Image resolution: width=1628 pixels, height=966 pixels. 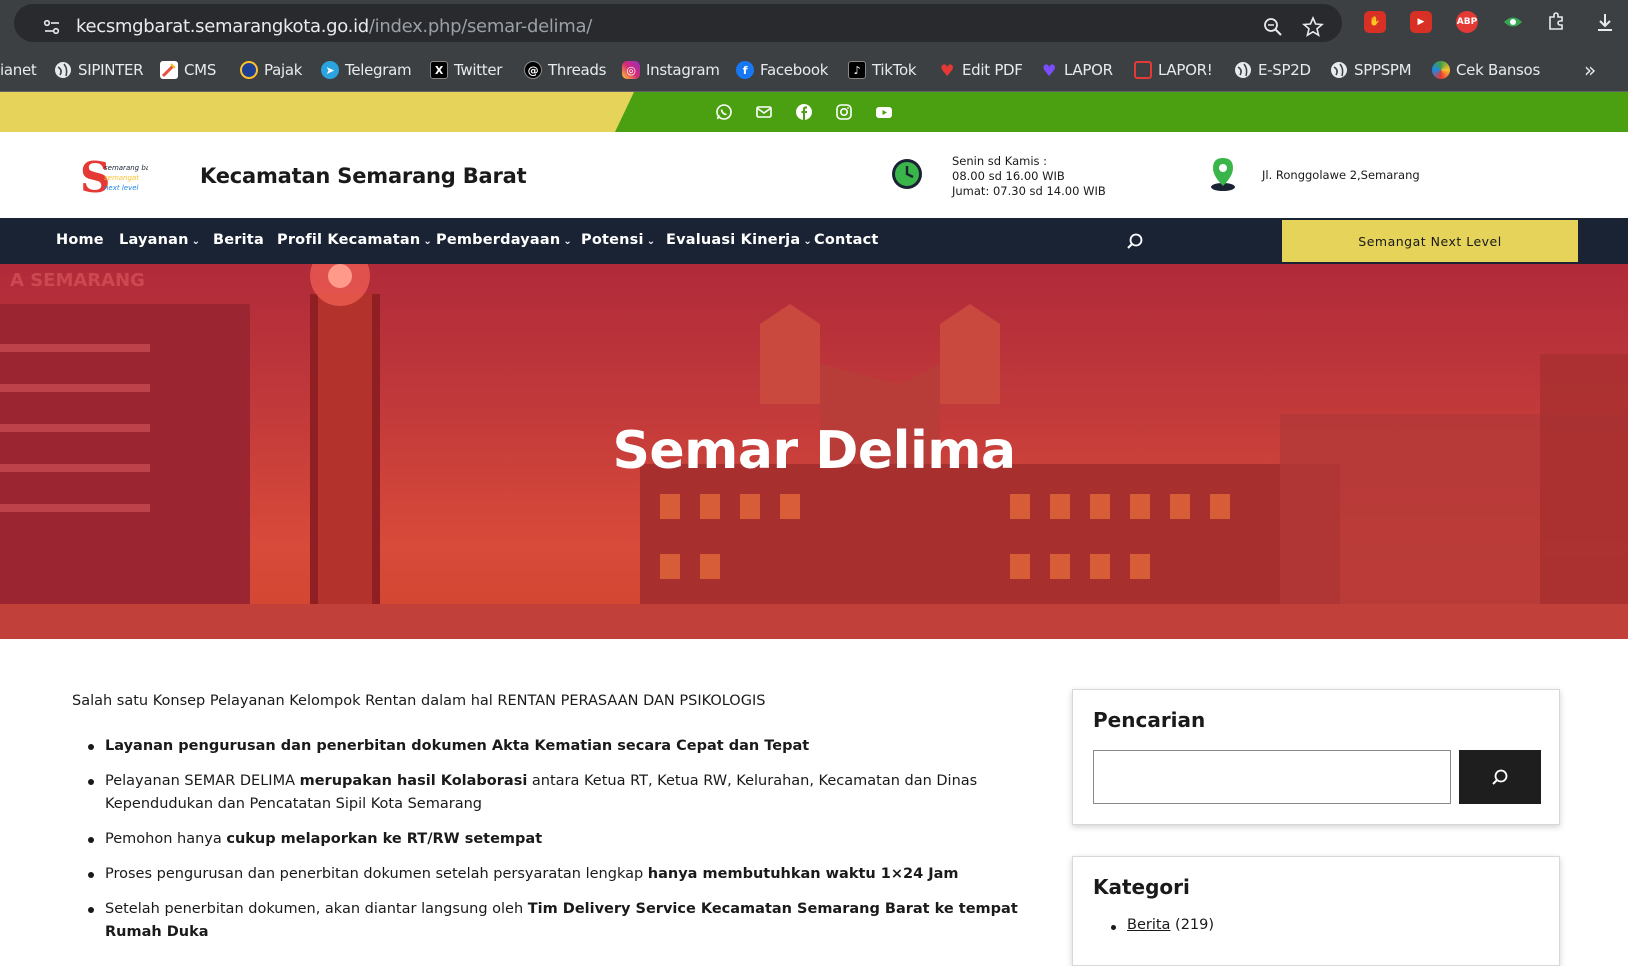 What do you see at coordinates (992, 70) in the screenshot?
I see `bookmark-label: Edit PDF` at bounding box center [992, 70].